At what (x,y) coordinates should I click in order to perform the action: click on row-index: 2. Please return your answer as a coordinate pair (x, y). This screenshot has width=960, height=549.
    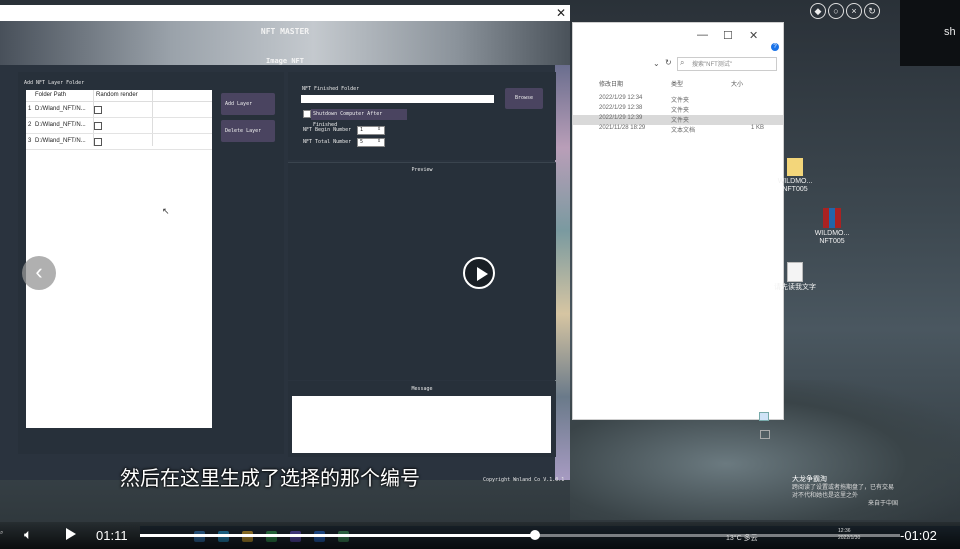
    Looking at the image, I should click on (30, 125).